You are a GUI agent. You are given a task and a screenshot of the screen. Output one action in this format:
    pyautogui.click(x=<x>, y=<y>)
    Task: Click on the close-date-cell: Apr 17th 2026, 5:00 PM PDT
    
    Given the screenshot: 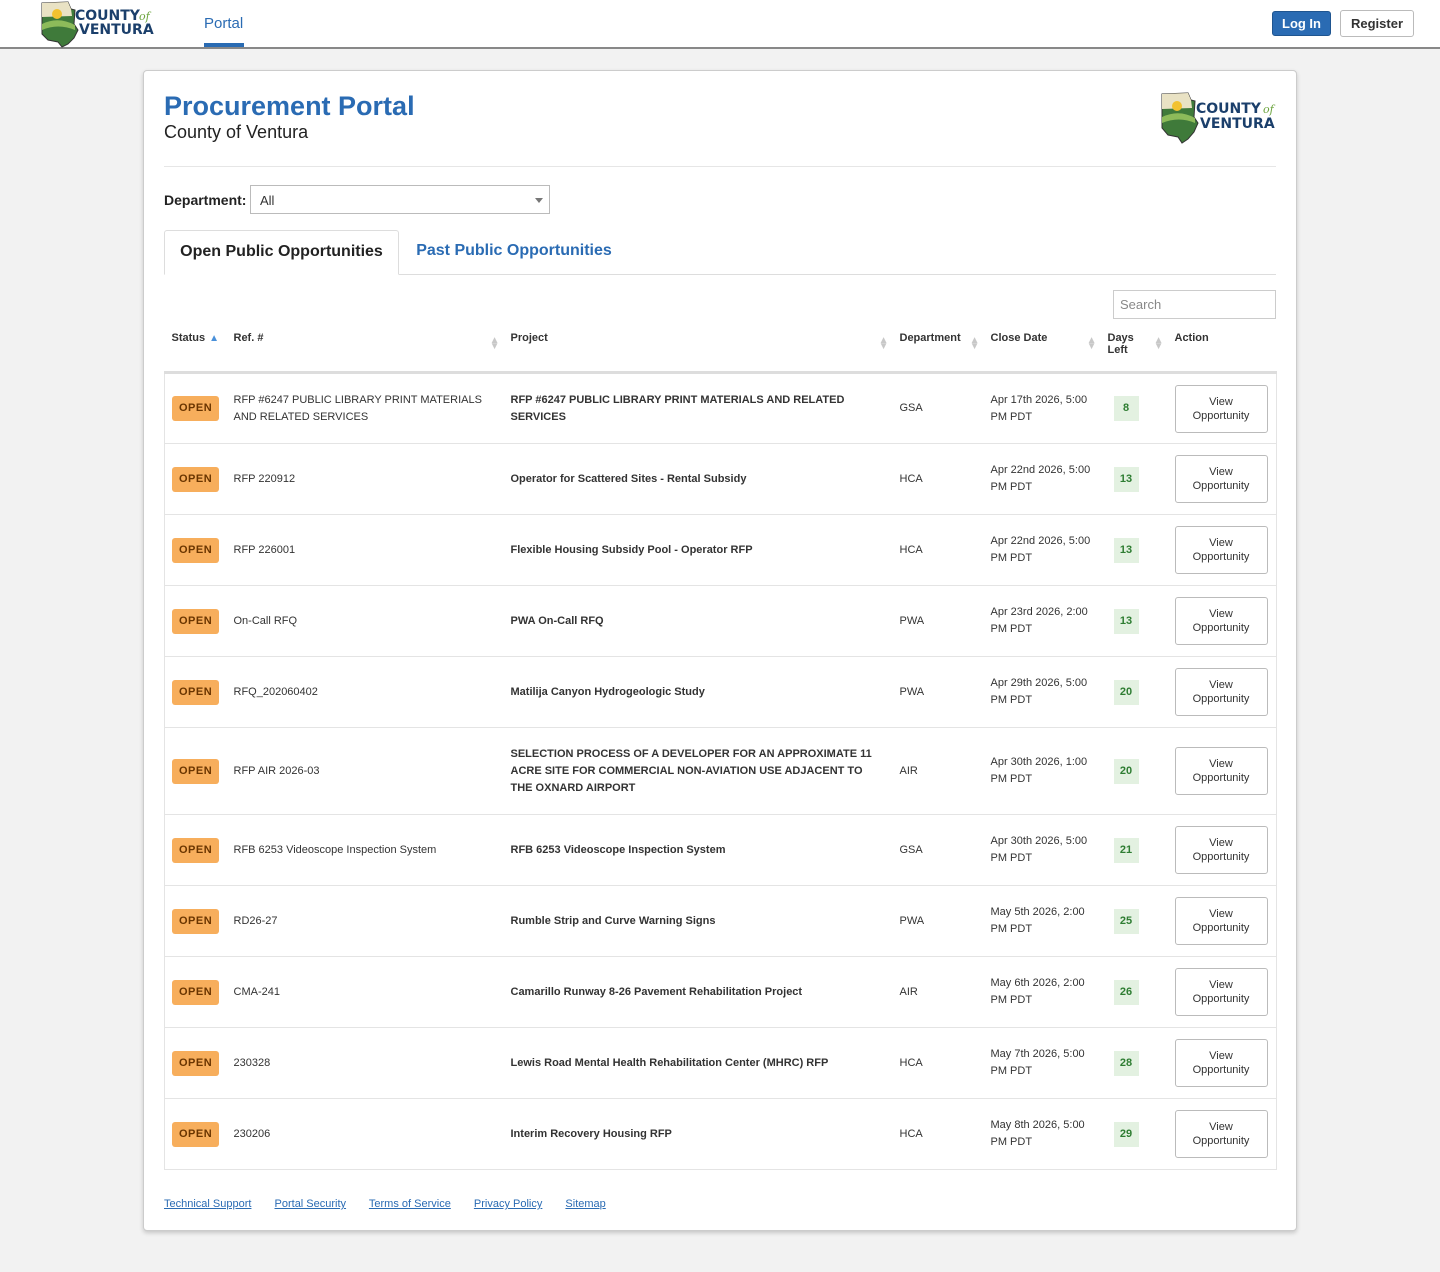 What is the action you would take?
    pyautogui.click(x=1042, y=408)
    